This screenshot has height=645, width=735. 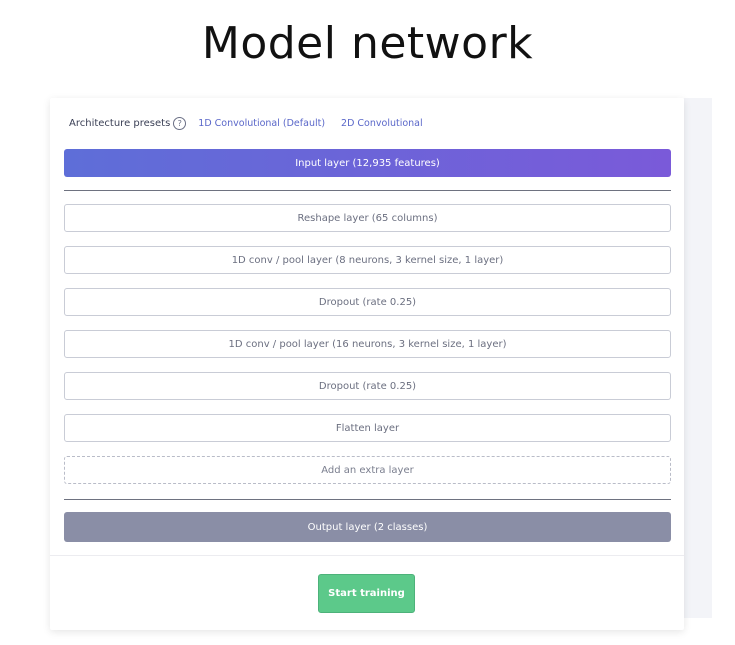 What do you see at coordinates (366, 593) in the screenshot?
I see `start-training-button: Start training` at bounding box center [366, 593].